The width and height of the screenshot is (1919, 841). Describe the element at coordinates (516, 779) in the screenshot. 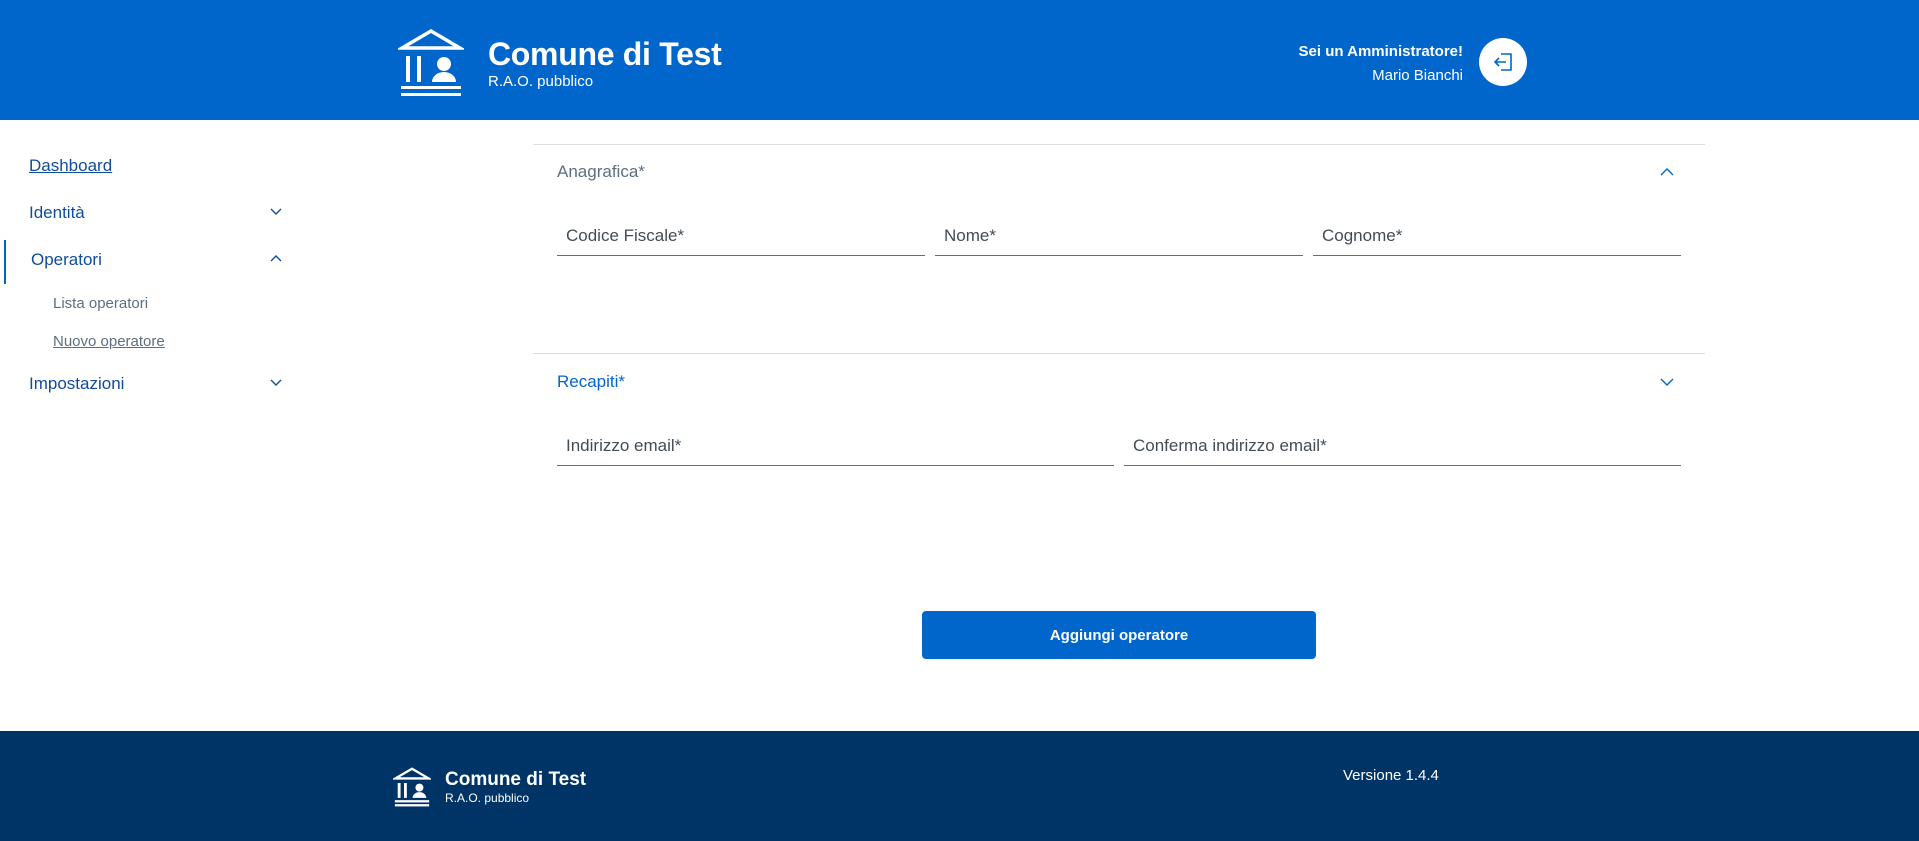

I see `footer-title: Comune di Test` at that location.